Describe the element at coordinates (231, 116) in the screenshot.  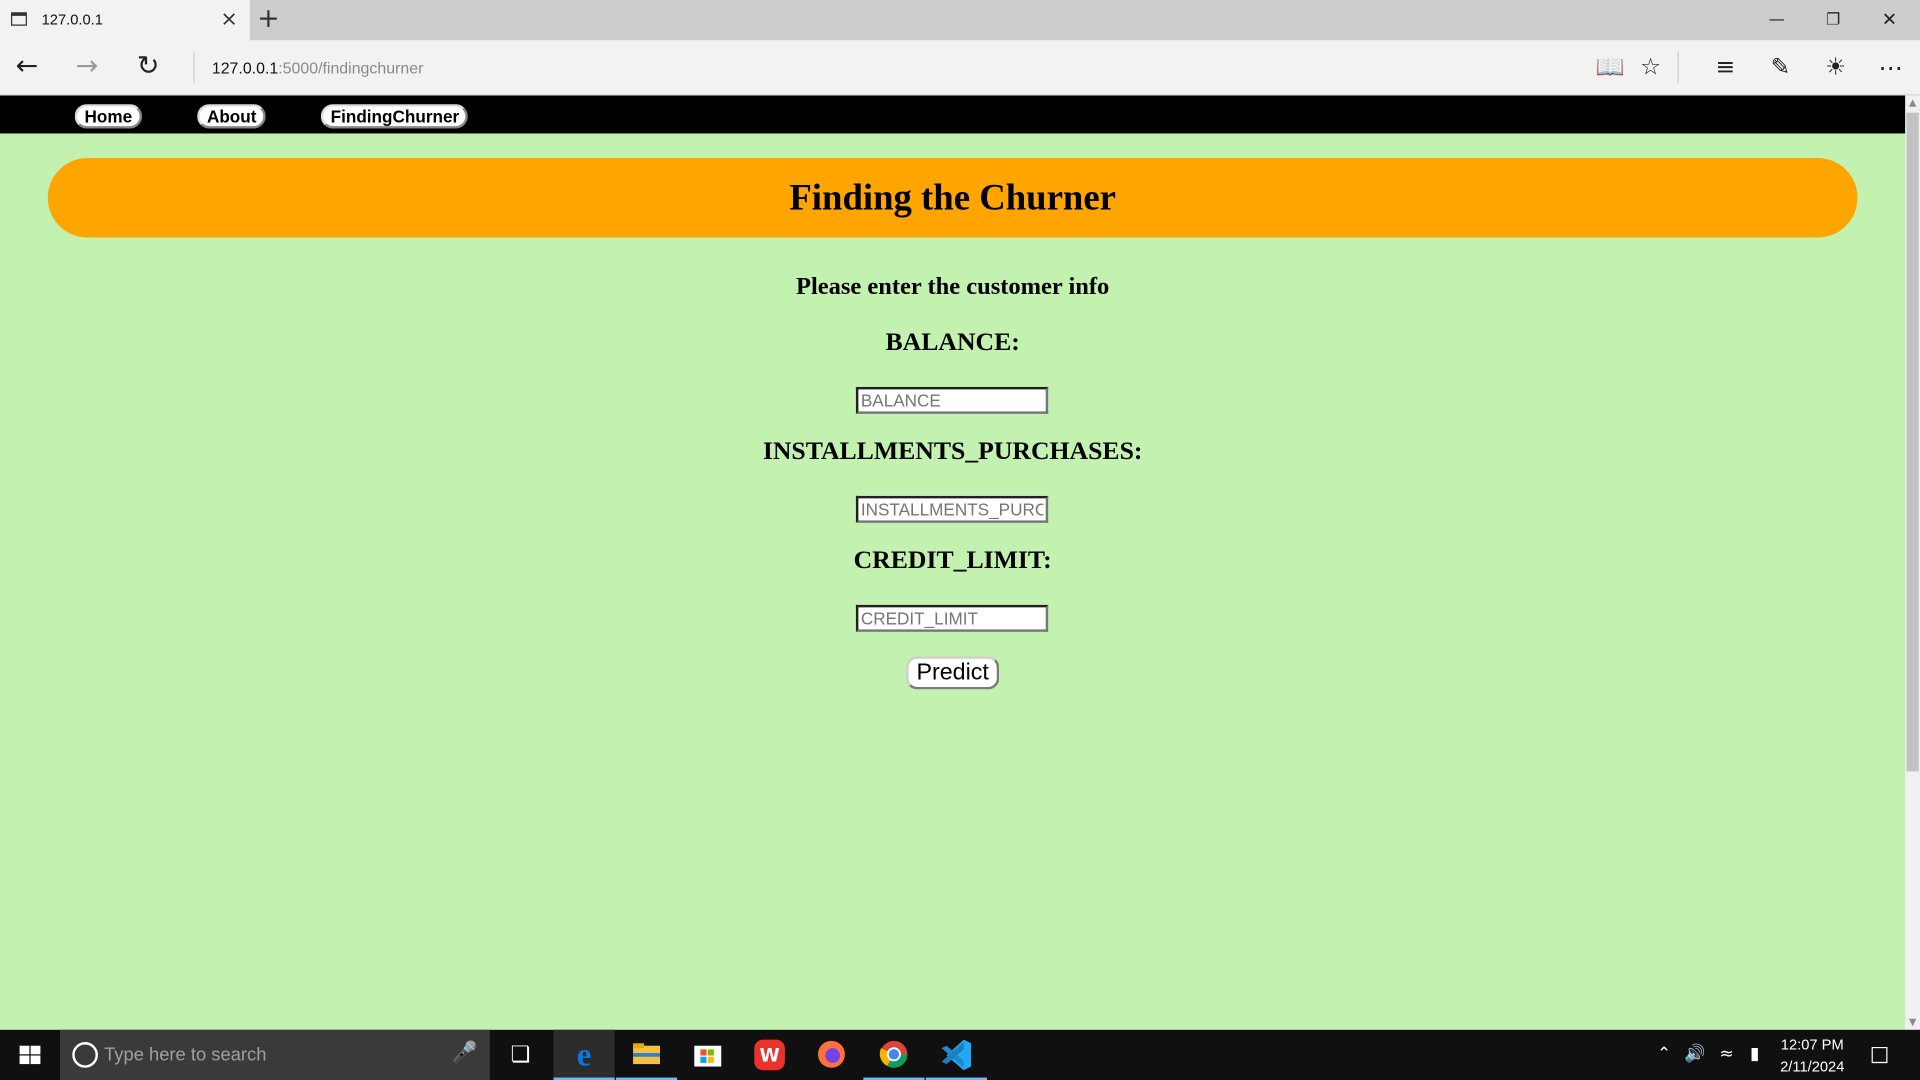
I see `nav-about-button: About` at that location.